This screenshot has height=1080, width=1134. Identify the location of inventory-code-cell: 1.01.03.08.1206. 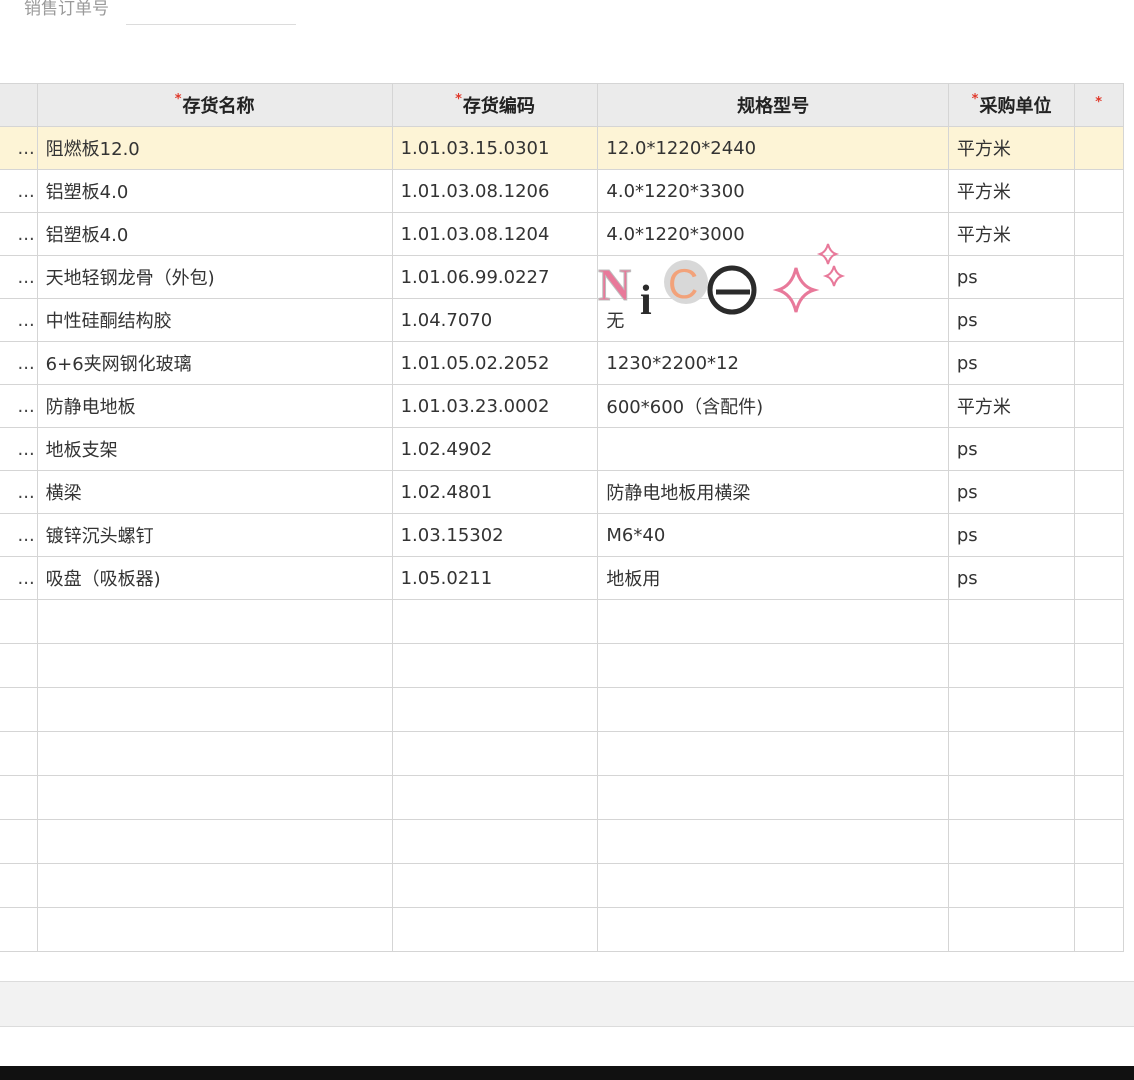
(495, 191).